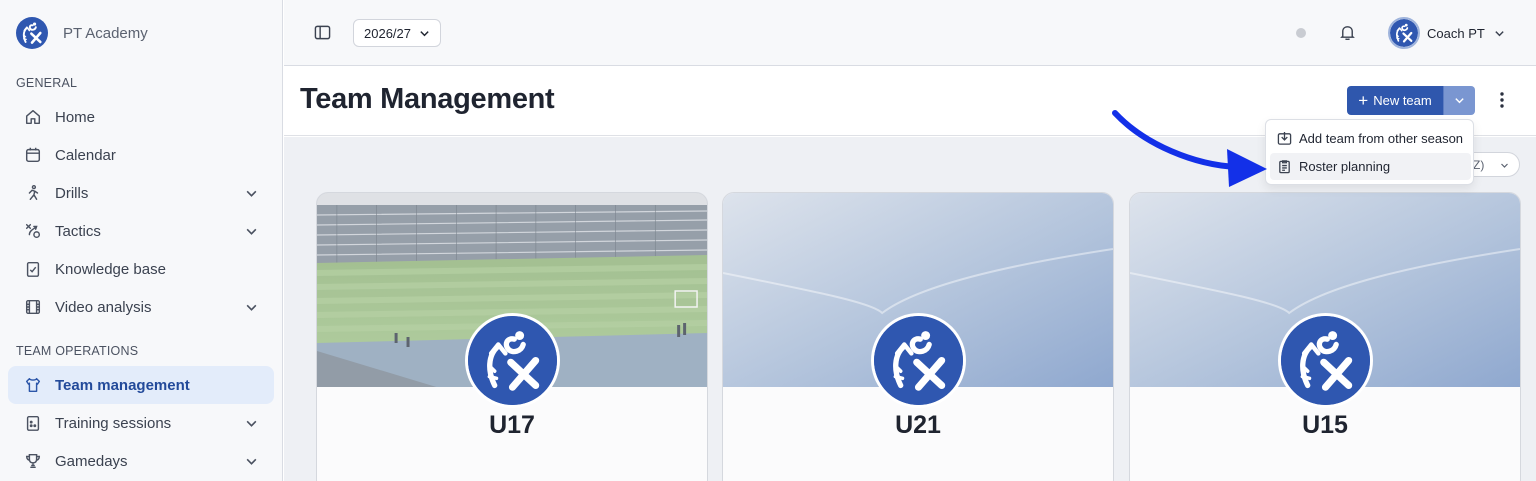 The height and width of the screenshot is (481, 1536). I want to click on bell-icon, so click(1347, 32).